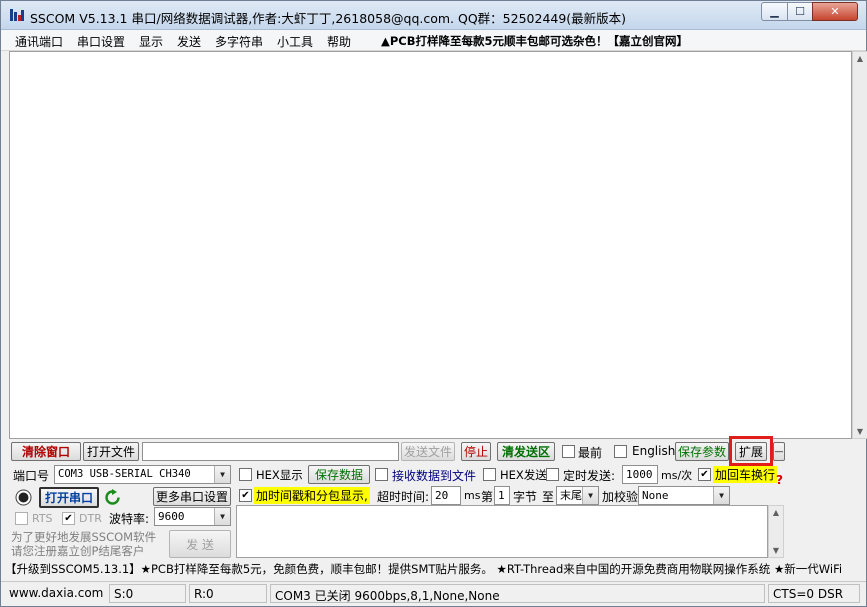  I want to click on expand-highlight-box, so click(751, 451).